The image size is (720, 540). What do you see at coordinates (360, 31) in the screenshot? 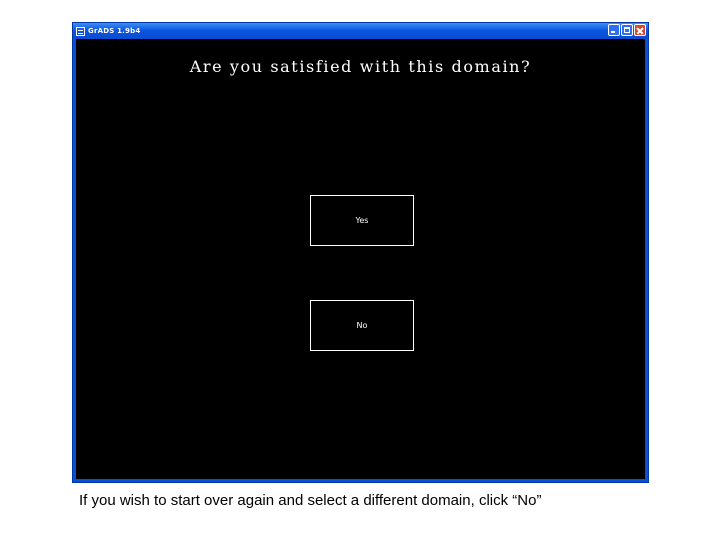
I see `title-bar: GrADS 1.9b4` at bounding box center [360, 31].